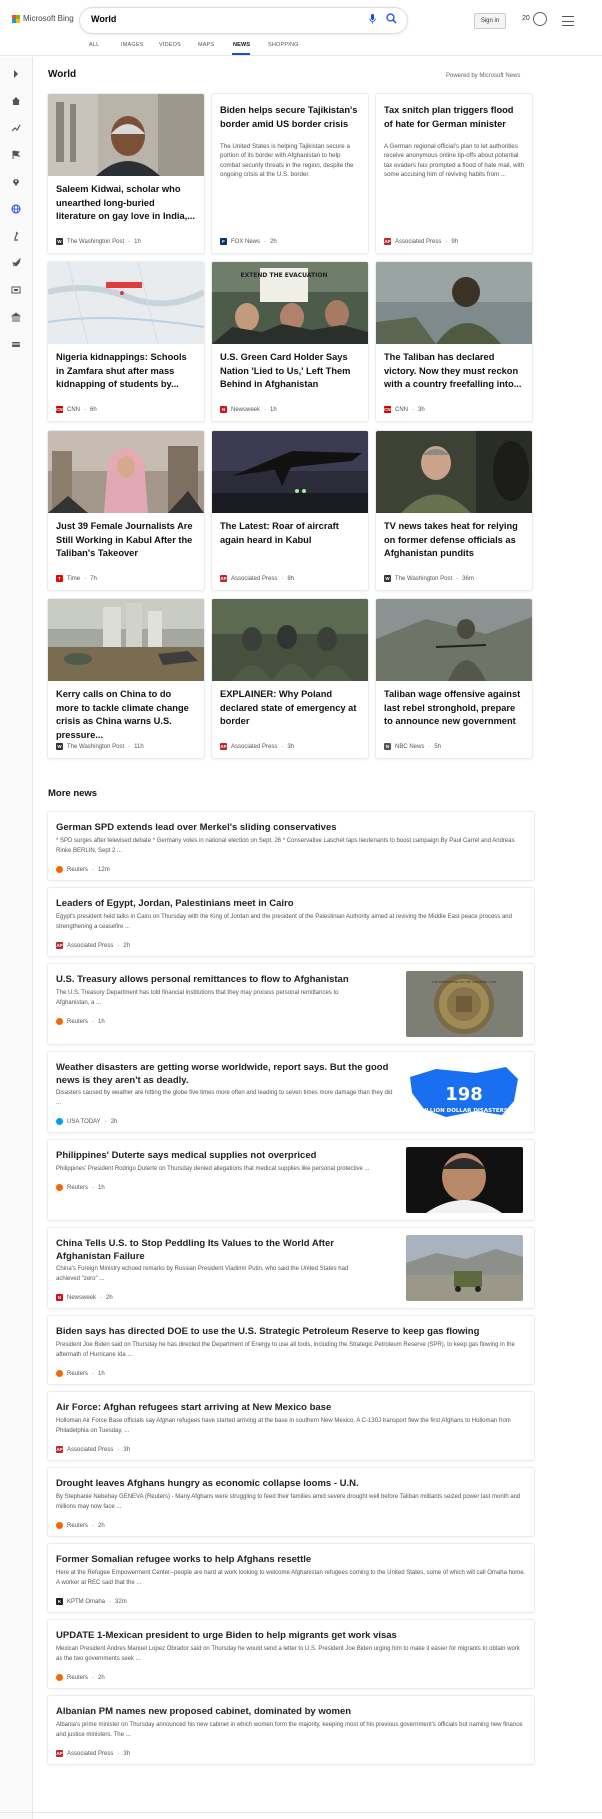  Describe the element at coordinates (91, 1601) in the screenshot. I see `news-source: K KPTM Omaha · 32m` at that location.